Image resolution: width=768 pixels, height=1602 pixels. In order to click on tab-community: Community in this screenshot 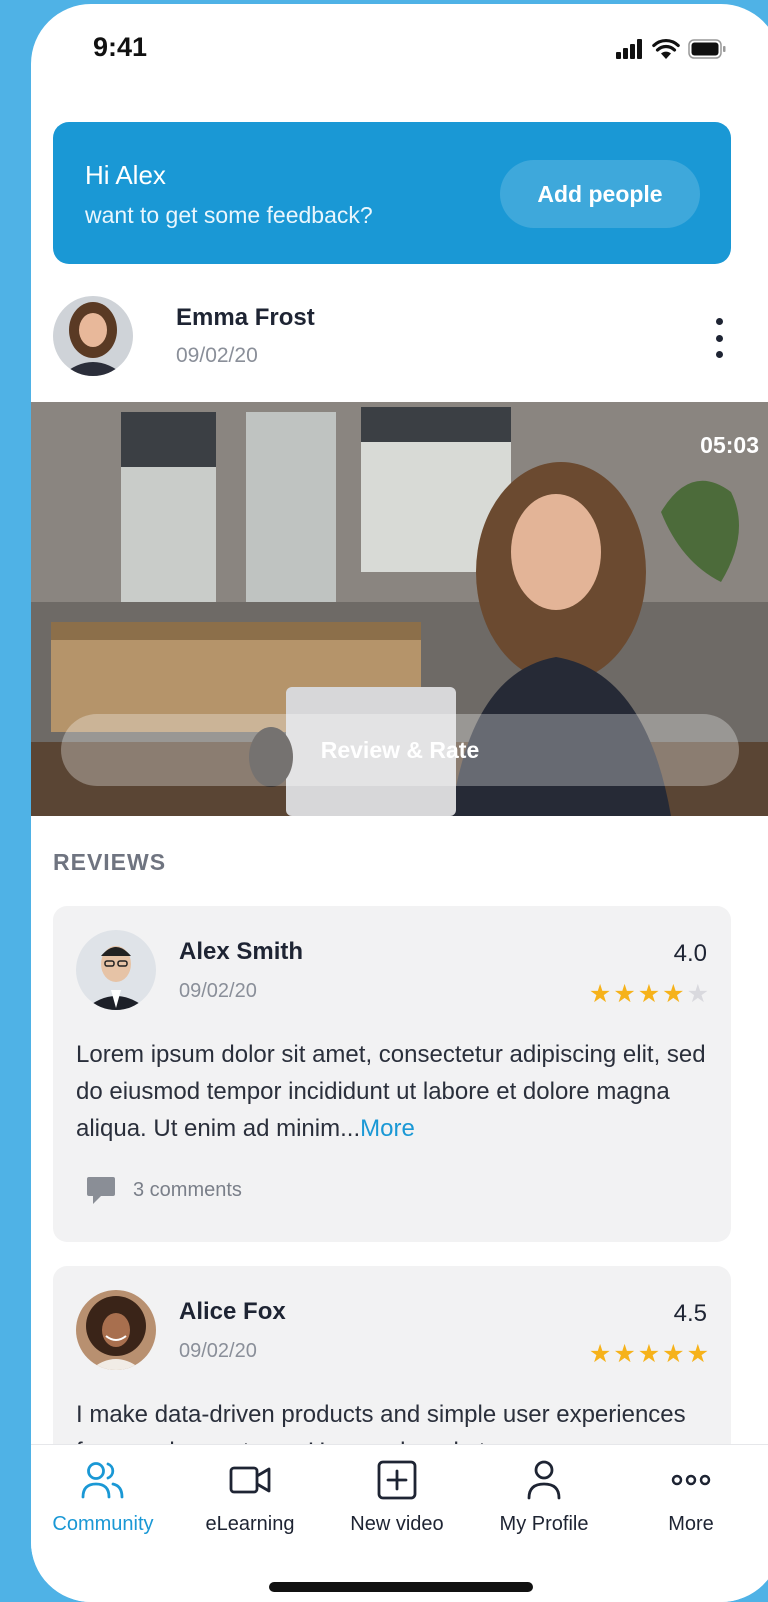, I will do `click(103, 1497)`.